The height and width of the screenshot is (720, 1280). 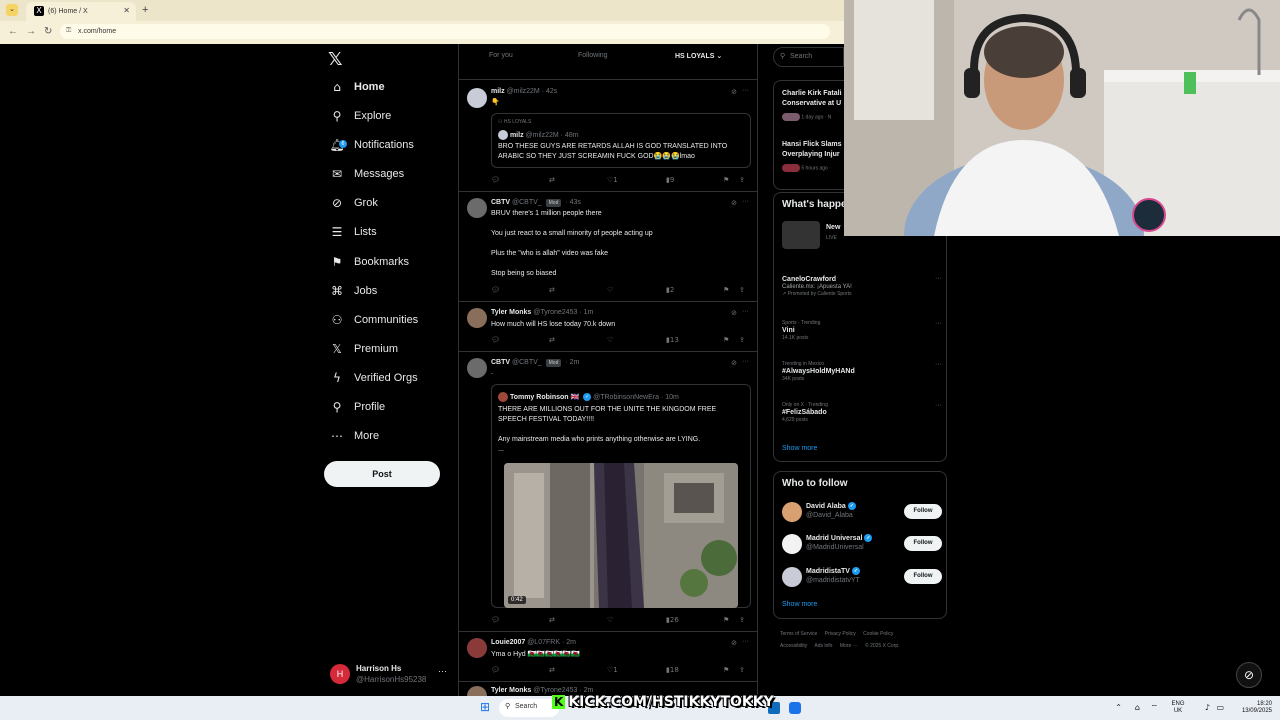 What do you see at coordinates (698, 56) in the screenshot?
I see `tab-hs-loyals: HS LOYALS ⌄` at bounding box center [698, 56].